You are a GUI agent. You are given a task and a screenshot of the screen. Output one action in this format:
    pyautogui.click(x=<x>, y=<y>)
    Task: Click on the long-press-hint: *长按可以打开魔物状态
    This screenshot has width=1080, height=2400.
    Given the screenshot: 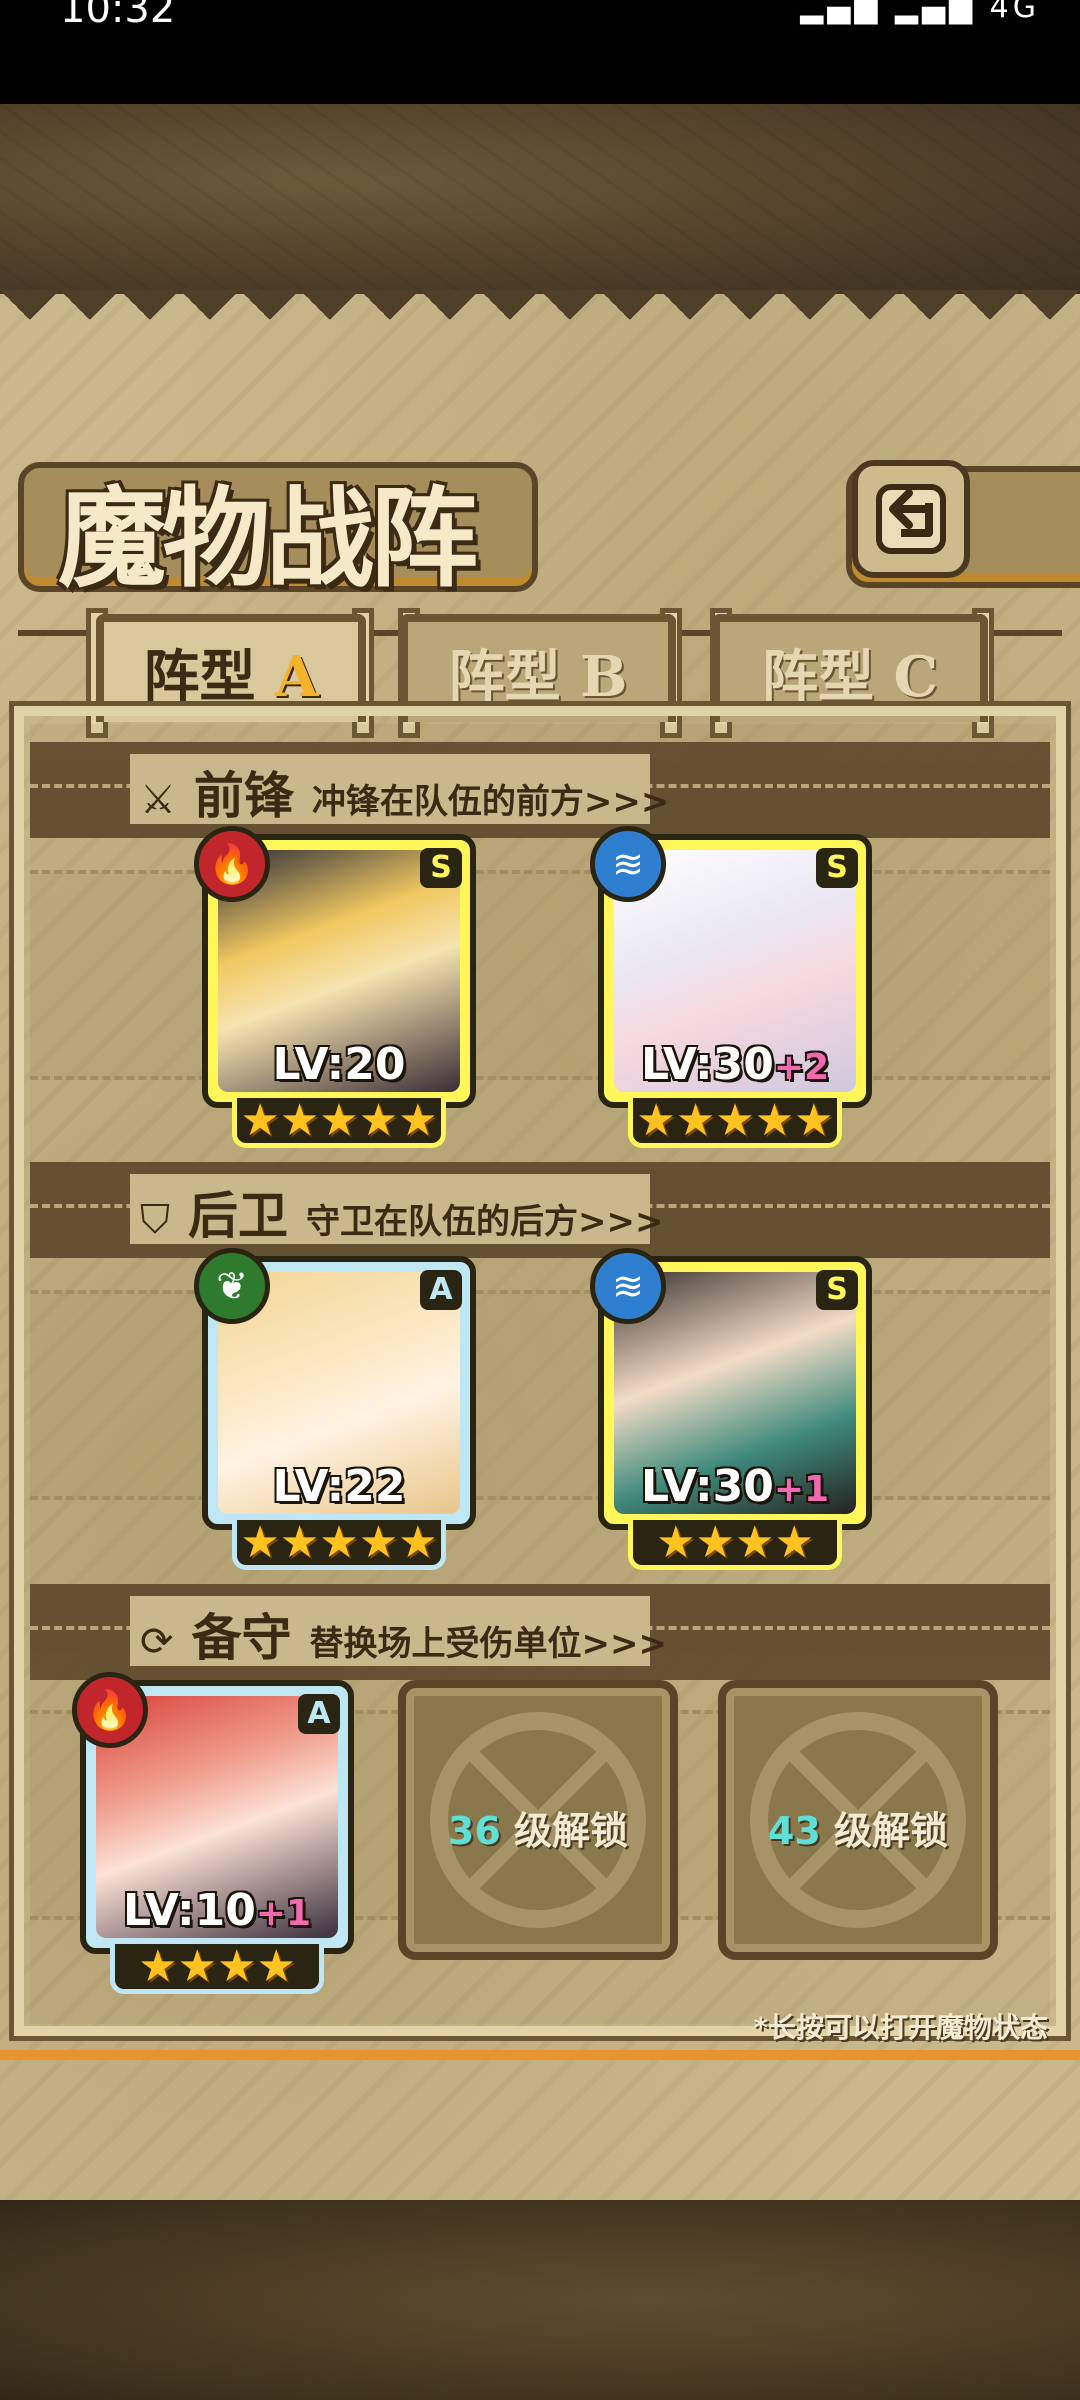 What is the action you would take?
    pyautogui.click(x=900, y=2027)
    